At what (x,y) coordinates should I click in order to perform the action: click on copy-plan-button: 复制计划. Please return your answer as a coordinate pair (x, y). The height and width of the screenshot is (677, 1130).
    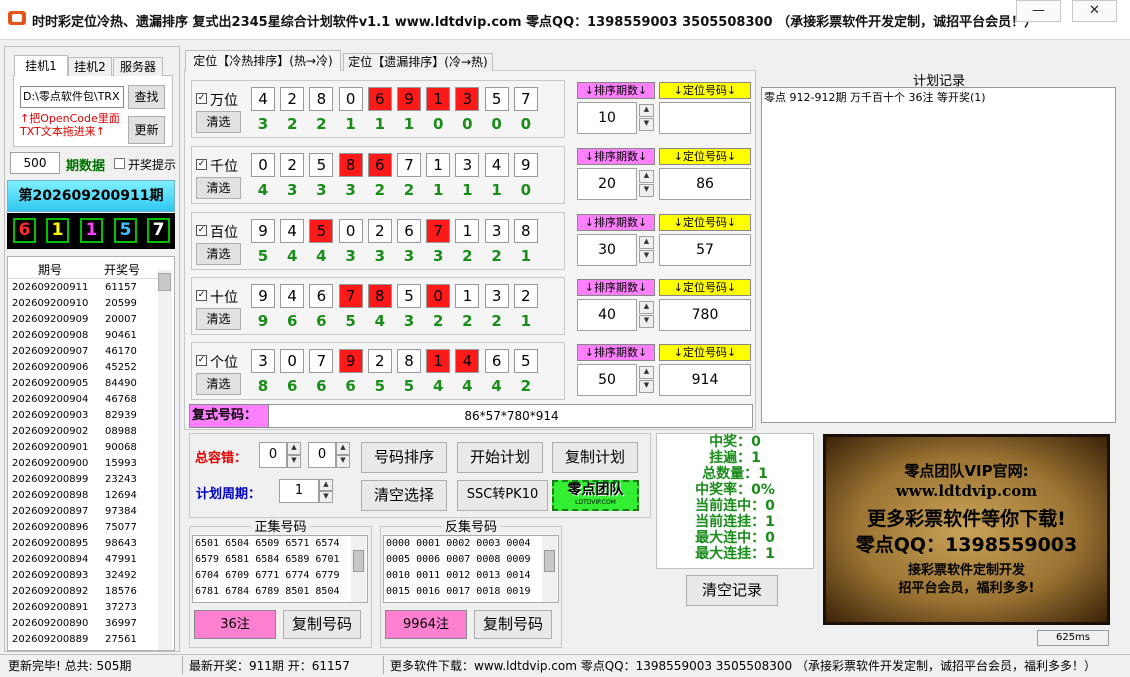
    Looking at the image, I should click on (595, 457).